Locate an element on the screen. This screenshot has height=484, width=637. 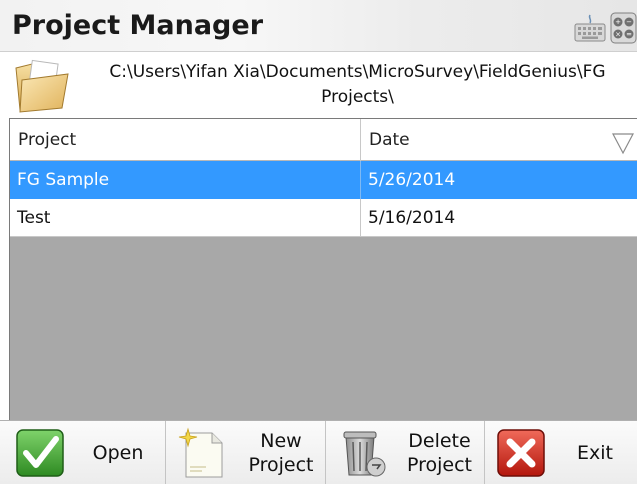
app-title: Project Manager is located at coordinates (138, 25).